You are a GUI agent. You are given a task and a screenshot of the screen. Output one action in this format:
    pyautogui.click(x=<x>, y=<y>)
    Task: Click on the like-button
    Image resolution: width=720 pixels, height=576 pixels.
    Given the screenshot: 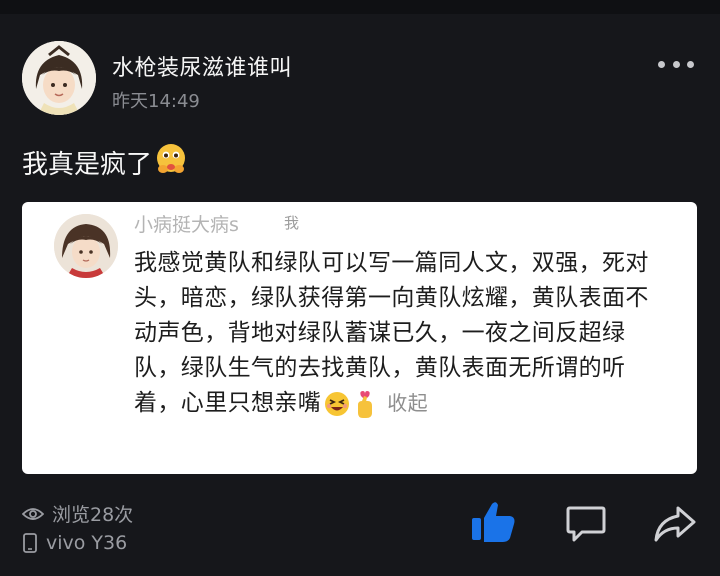 What is the action you would take?
    pyautogui.click(x=494, y=522)
    